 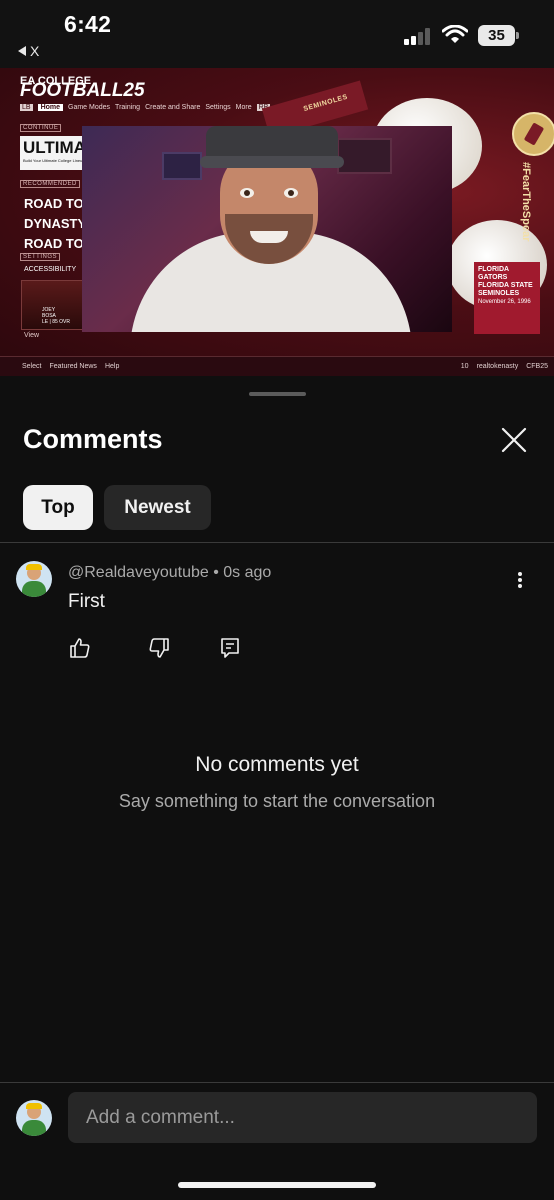 What do you see at coordinates (302, 1117) in the screenshot?
I see `add-comment-input` at bounding box center [302, 1117].